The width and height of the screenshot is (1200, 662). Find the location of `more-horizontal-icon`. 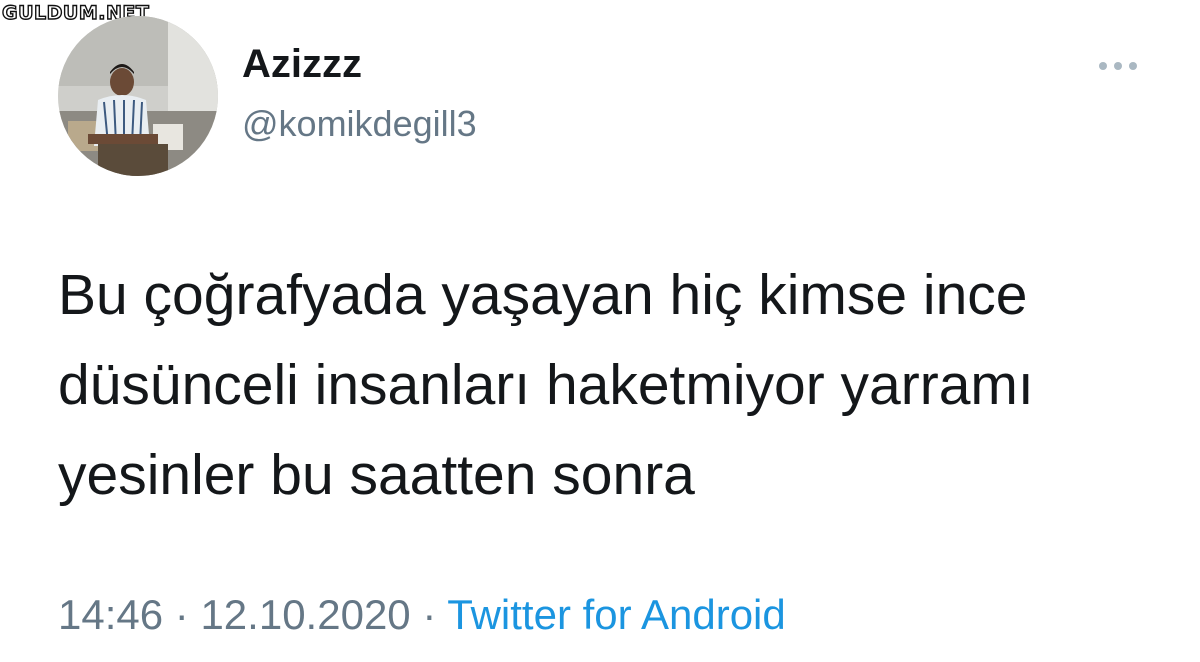

more-horizontal-icon is located at coordinates (1118, 66).